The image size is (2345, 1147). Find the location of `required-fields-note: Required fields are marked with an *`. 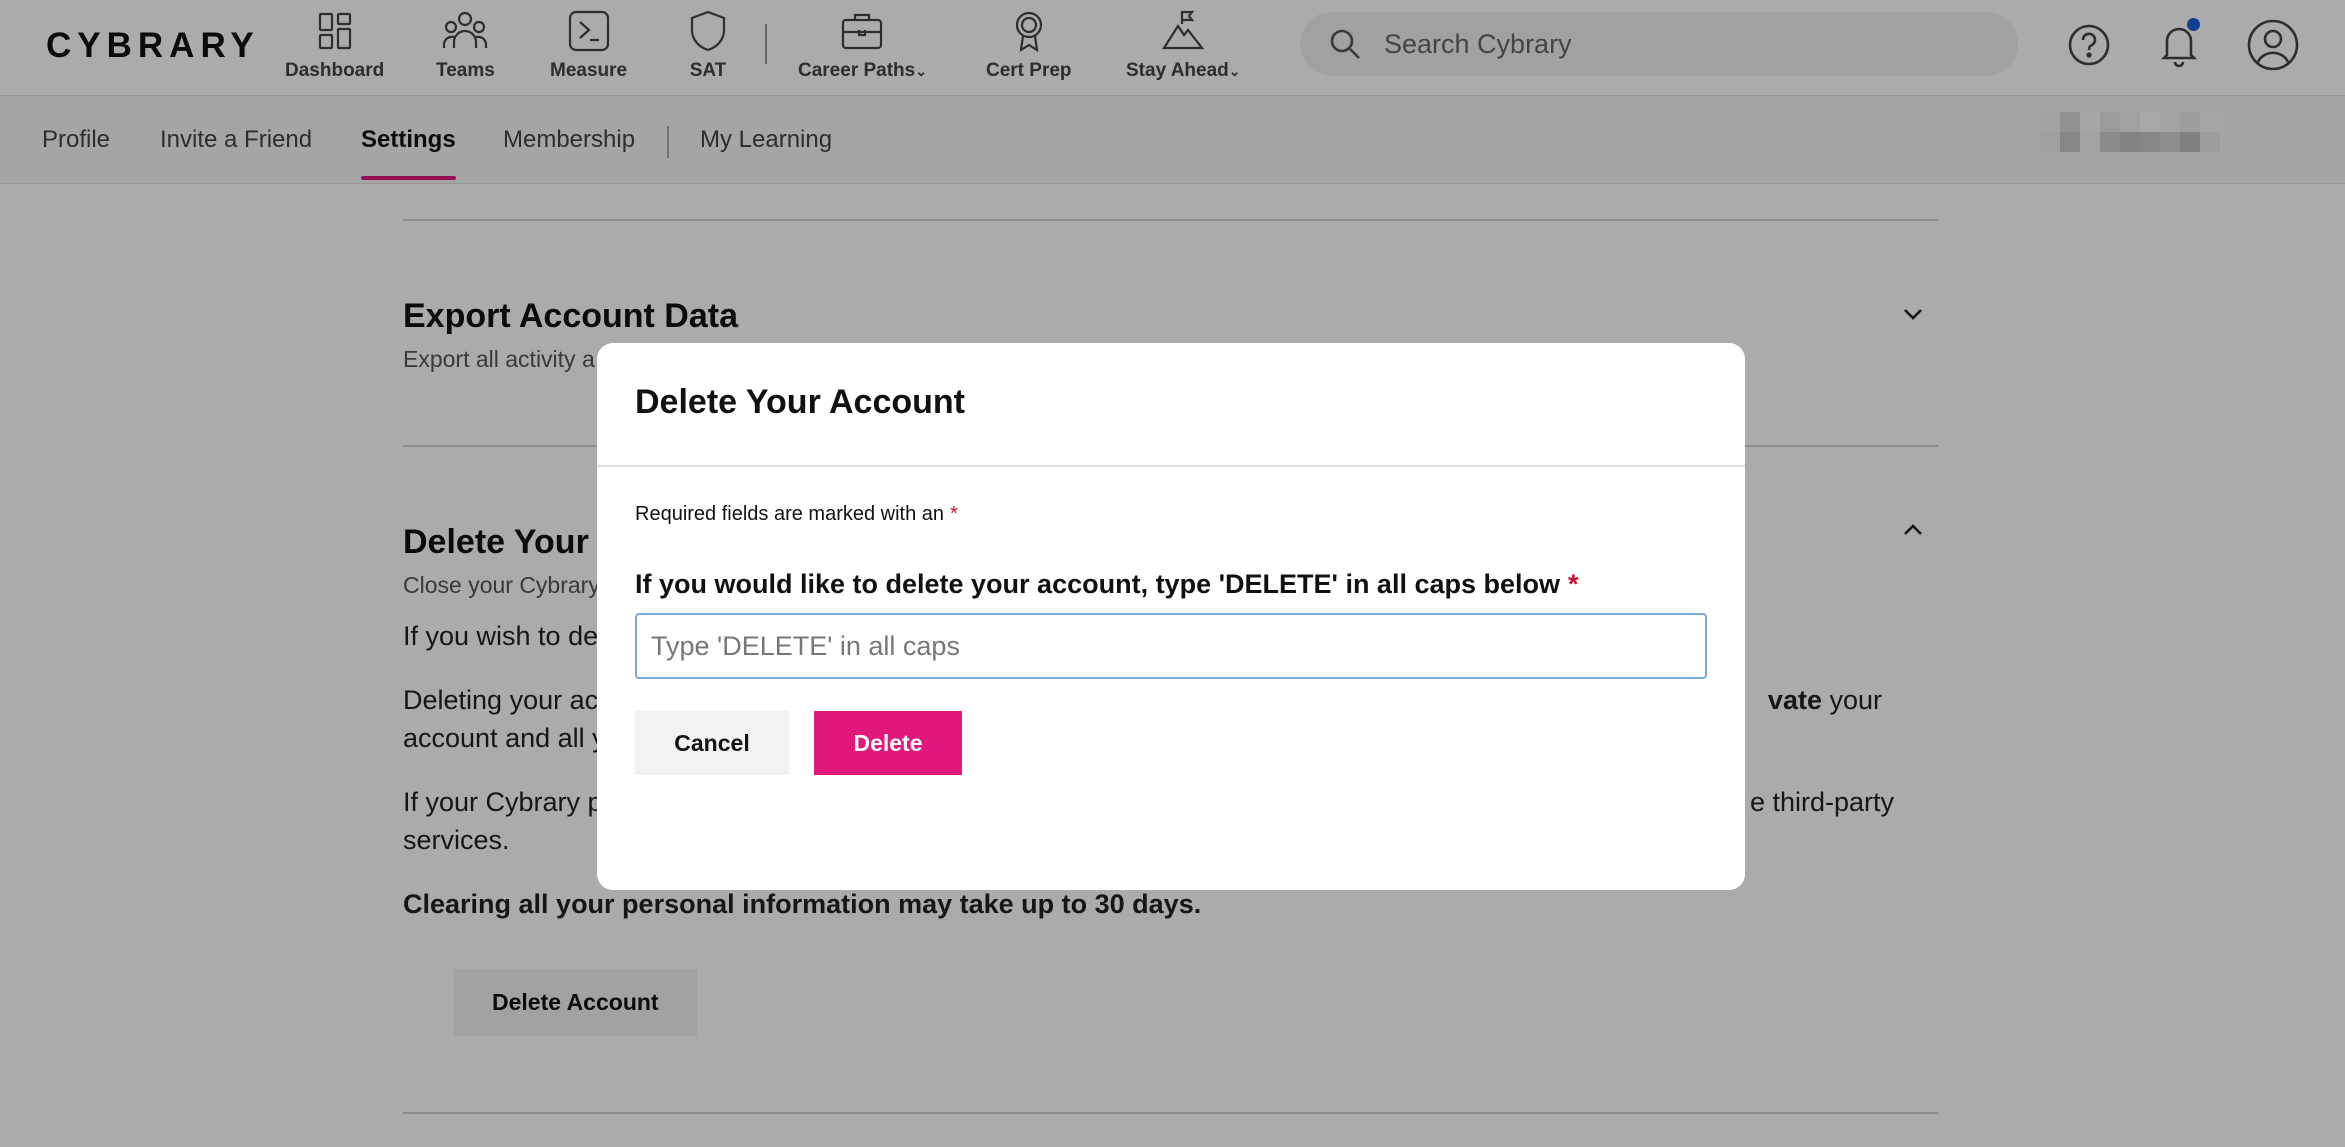

required-fields-note: Required fields are marked with an * is located at coordinates (796, 514).